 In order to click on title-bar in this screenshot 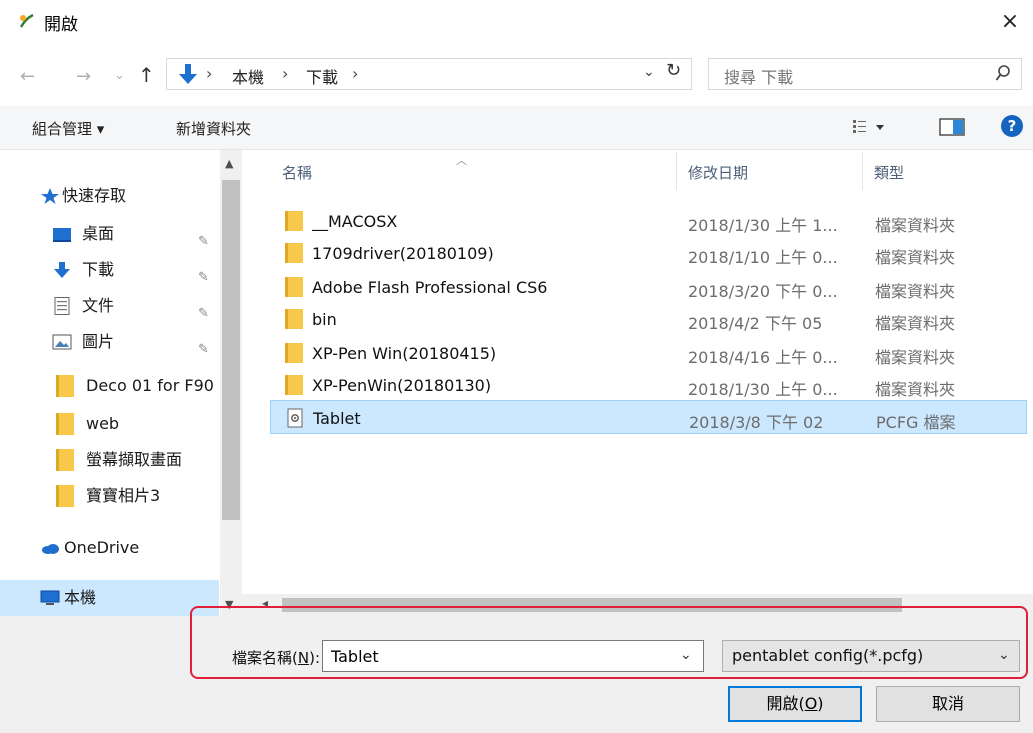, I will do `click(516, 22)`.